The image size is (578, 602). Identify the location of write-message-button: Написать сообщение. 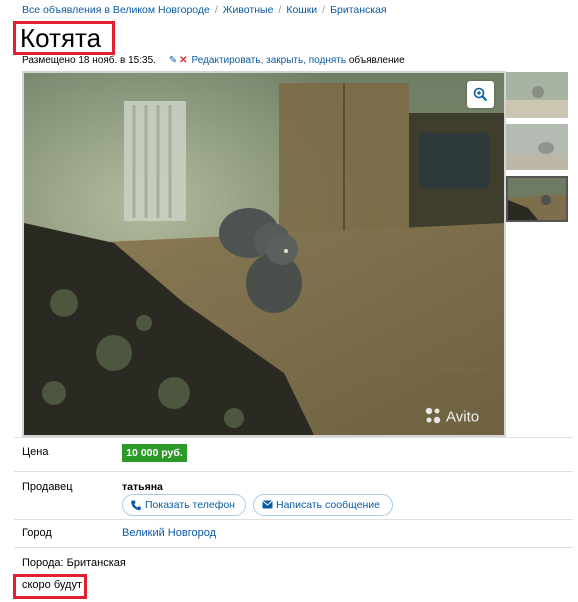
(323, 505).